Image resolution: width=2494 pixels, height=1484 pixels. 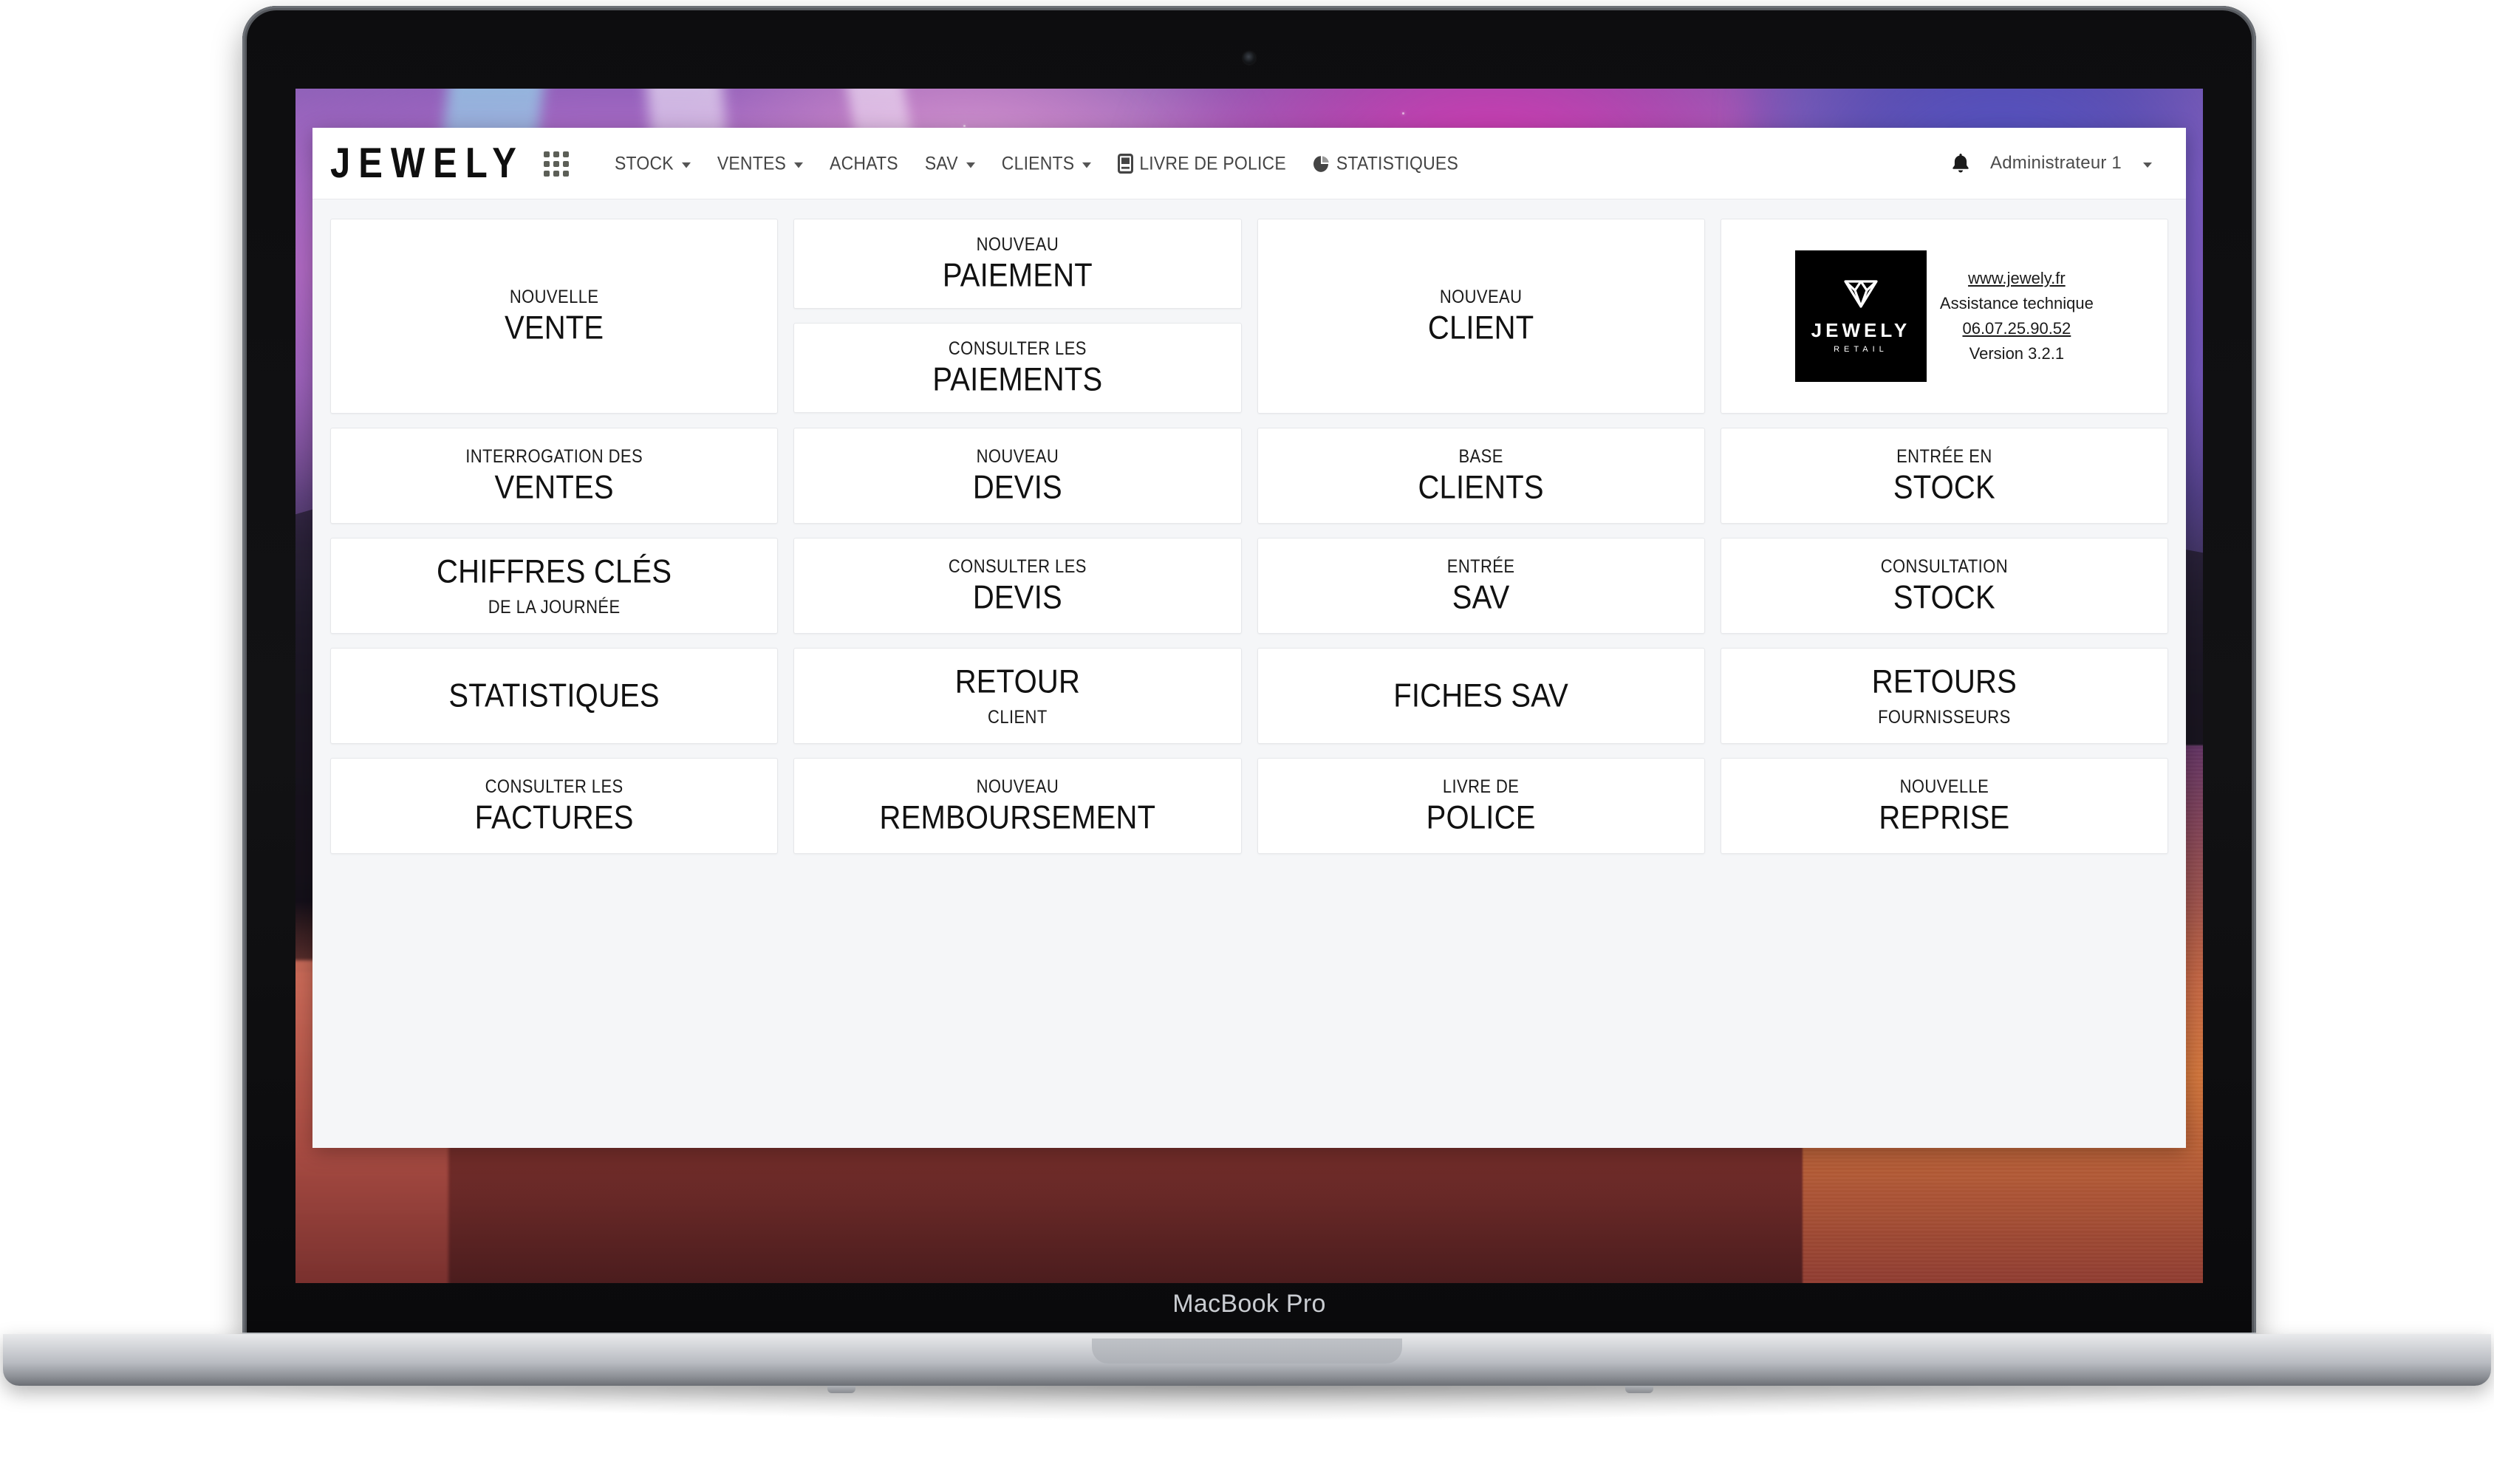 I want to click on tile-title: PAIEMENTS, so click(x=1017, y=380).